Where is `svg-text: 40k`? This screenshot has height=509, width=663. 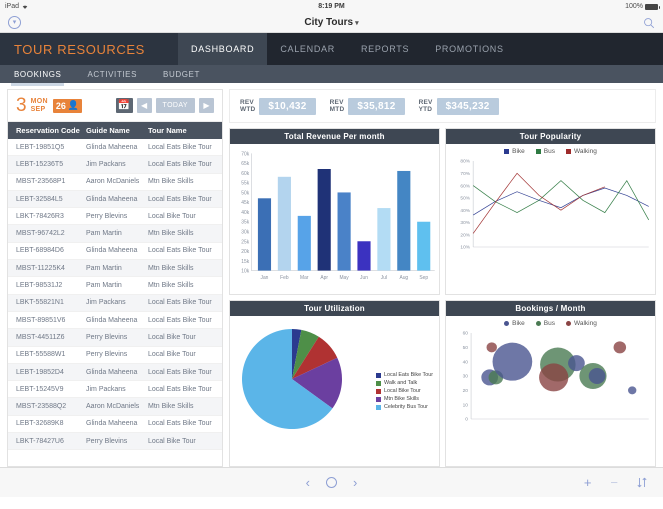
svg-text: 40k is located at coordinates (245, 213).